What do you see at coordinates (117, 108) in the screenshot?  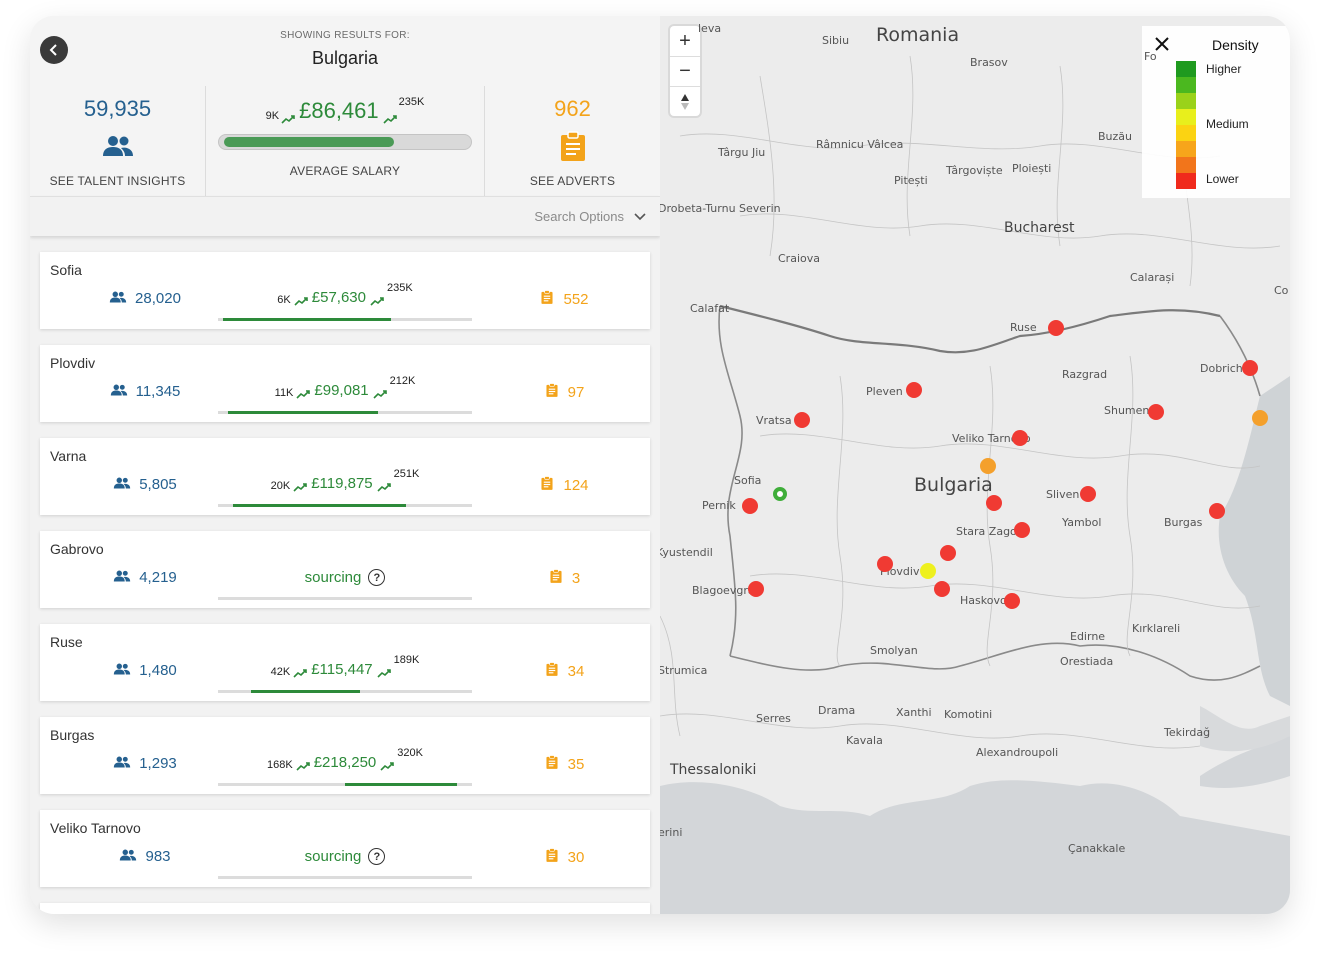 I see `talent-count: 59,935` at bounding box center [117, 108].